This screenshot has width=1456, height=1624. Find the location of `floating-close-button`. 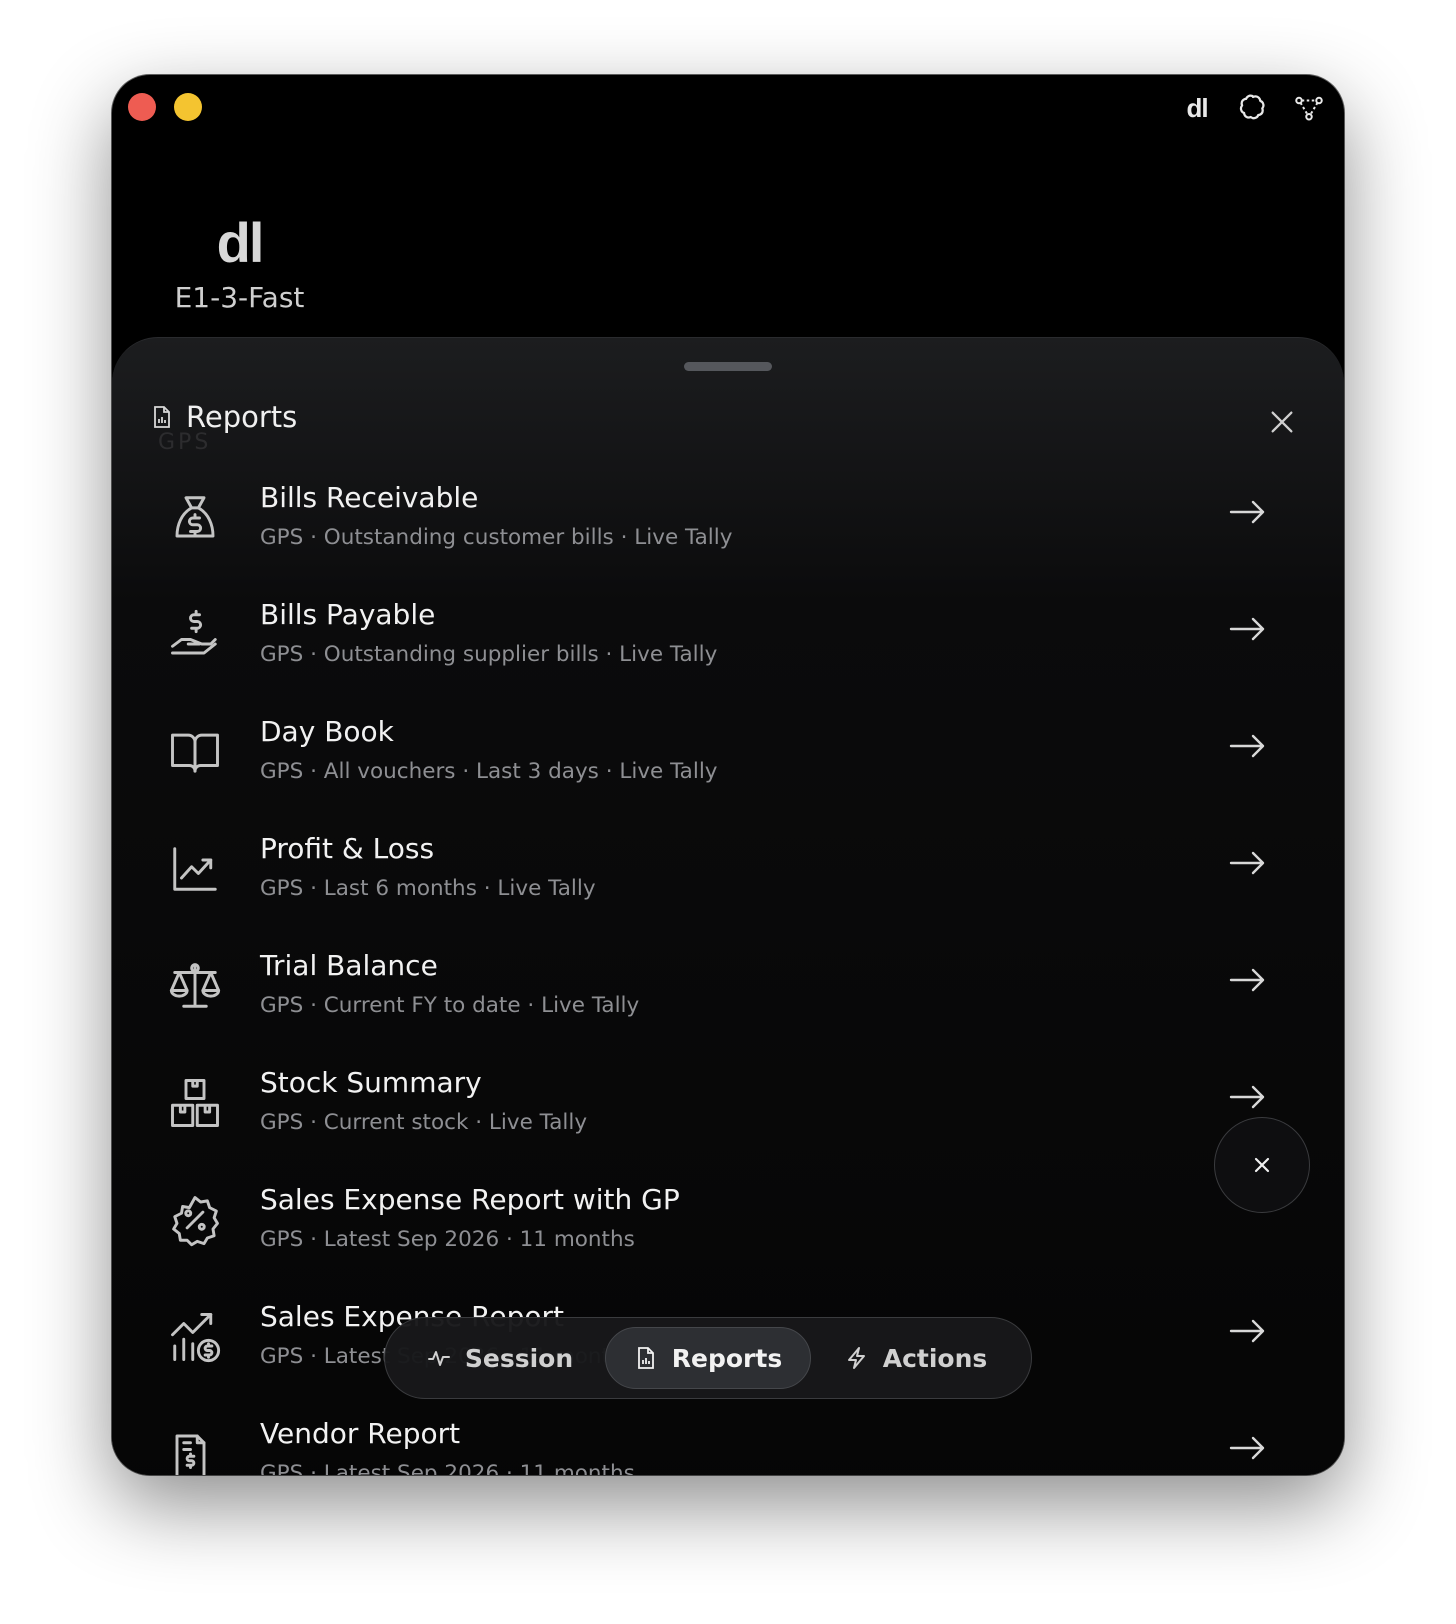

floating-close-button is located at coordinates (1262, 1165).